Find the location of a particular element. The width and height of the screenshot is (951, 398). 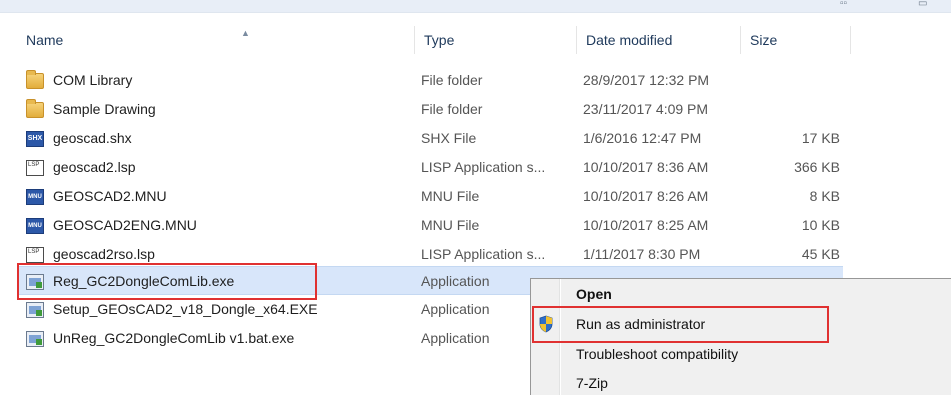

file-size: 17 KB is located at coordinates (820, 138).